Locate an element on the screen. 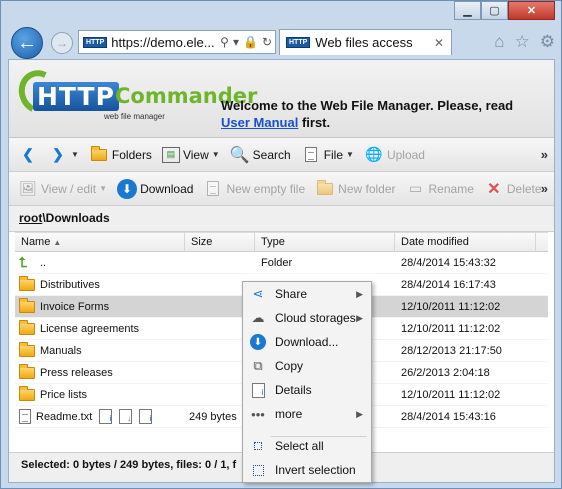 This screenshot has width=562, height=489. view-edit-button: 🖼 View / edit ▼ is located at coordinates (62, 189).